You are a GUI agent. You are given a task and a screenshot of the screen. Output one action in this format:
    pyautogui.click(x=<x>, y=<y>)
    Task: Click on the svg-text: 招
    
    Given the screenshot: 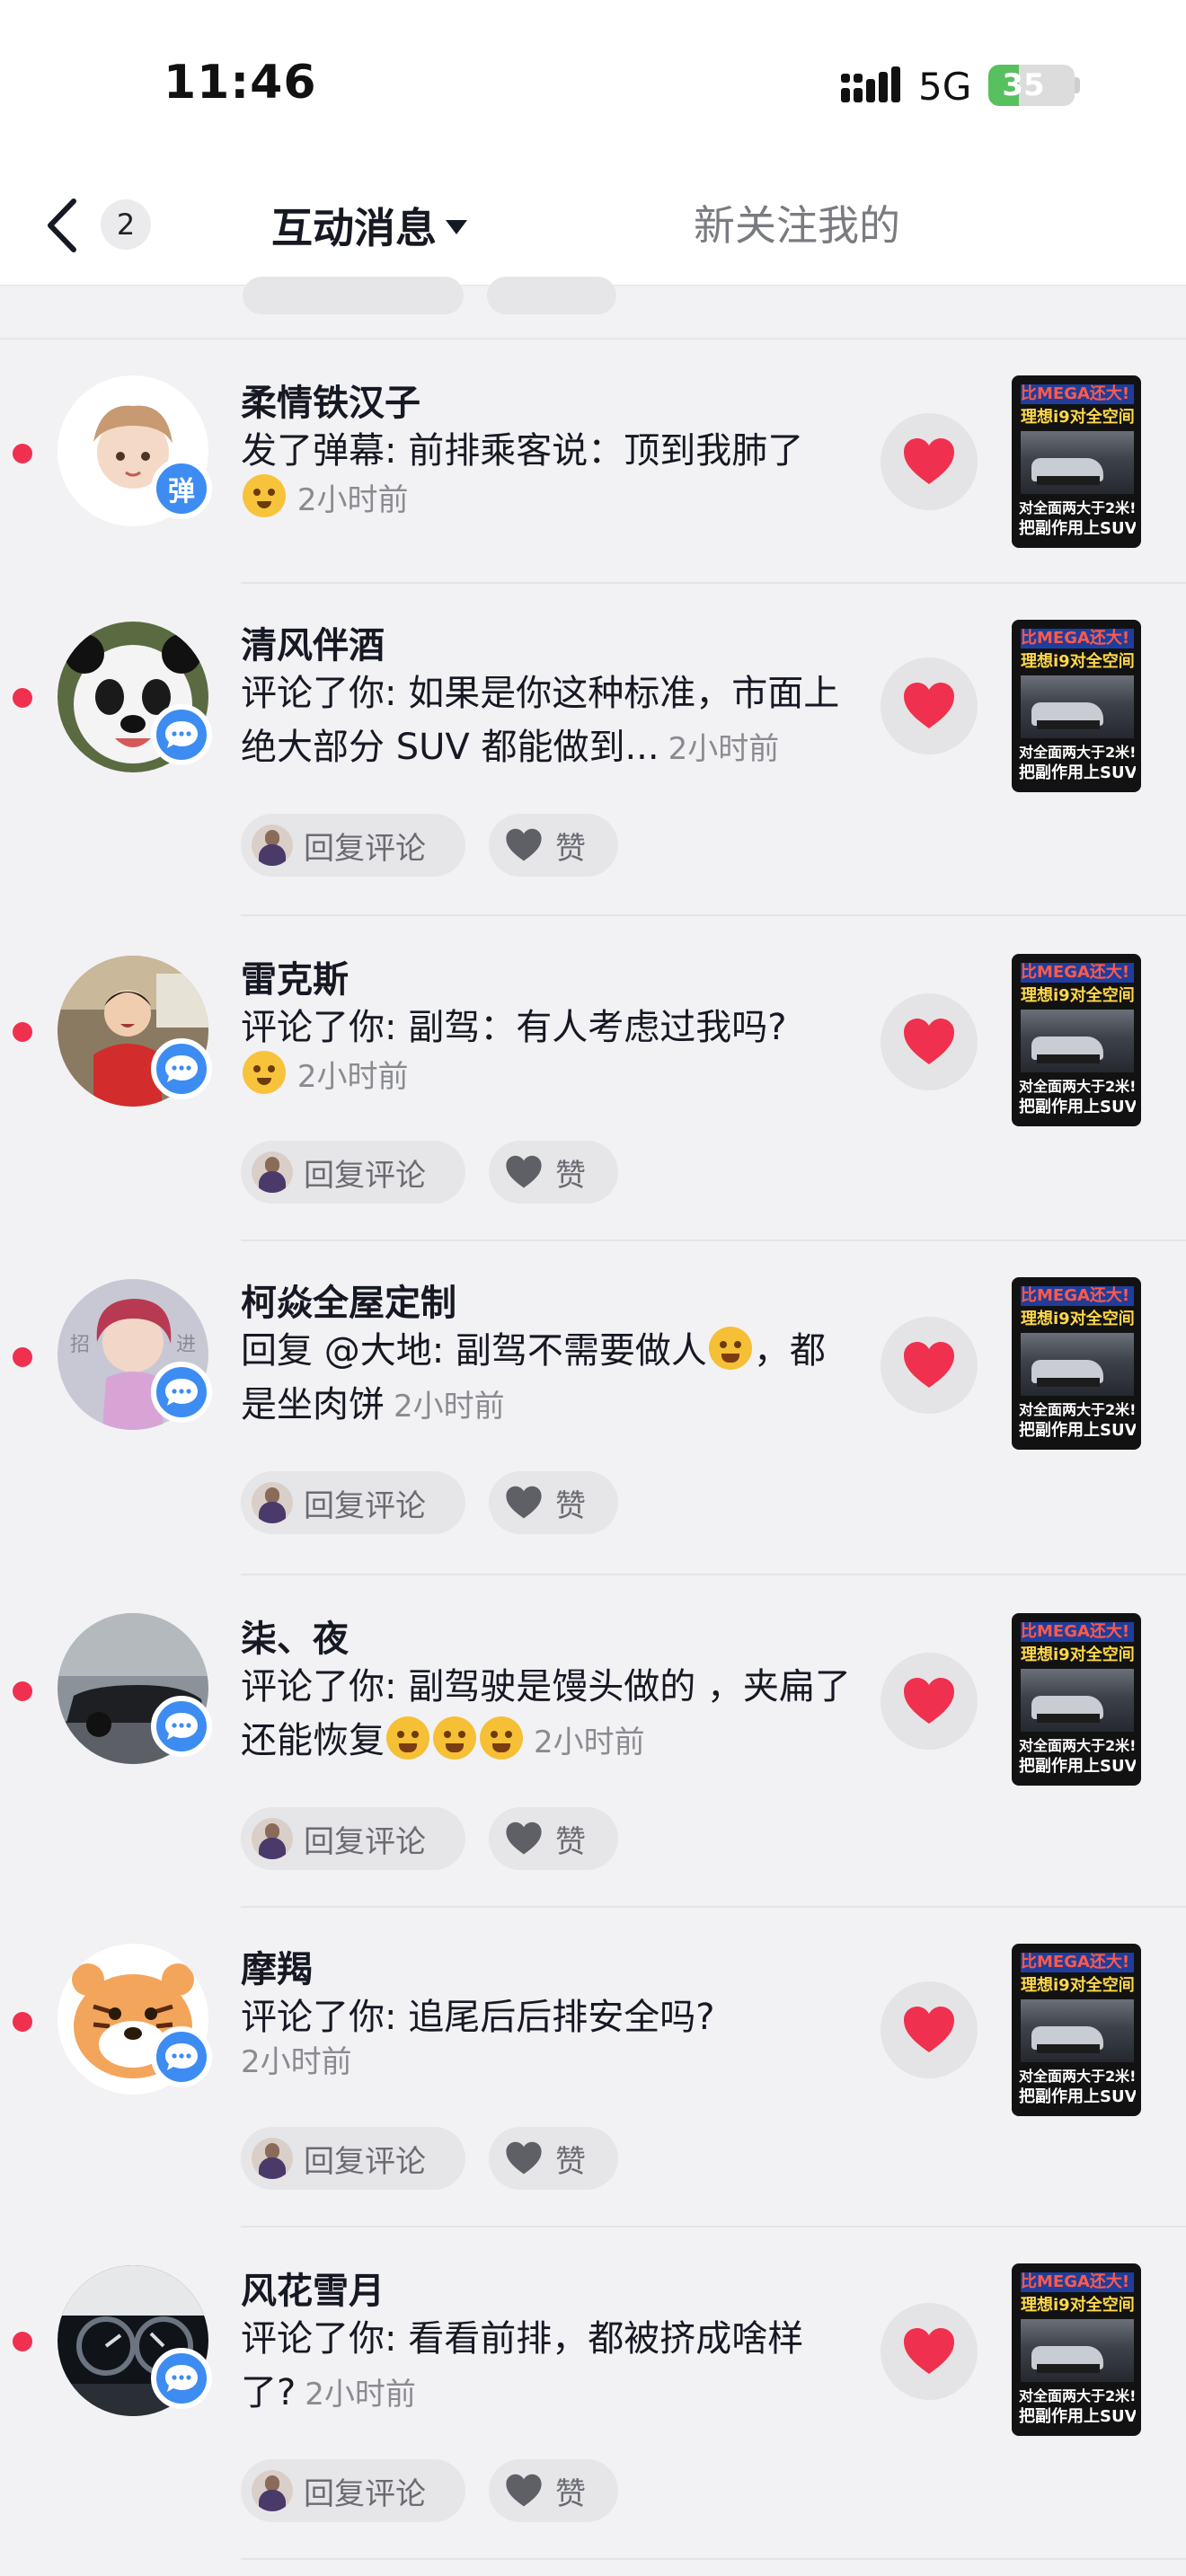 What is the action you would take?
    pyautogui.click(x=80, y=1345)
    